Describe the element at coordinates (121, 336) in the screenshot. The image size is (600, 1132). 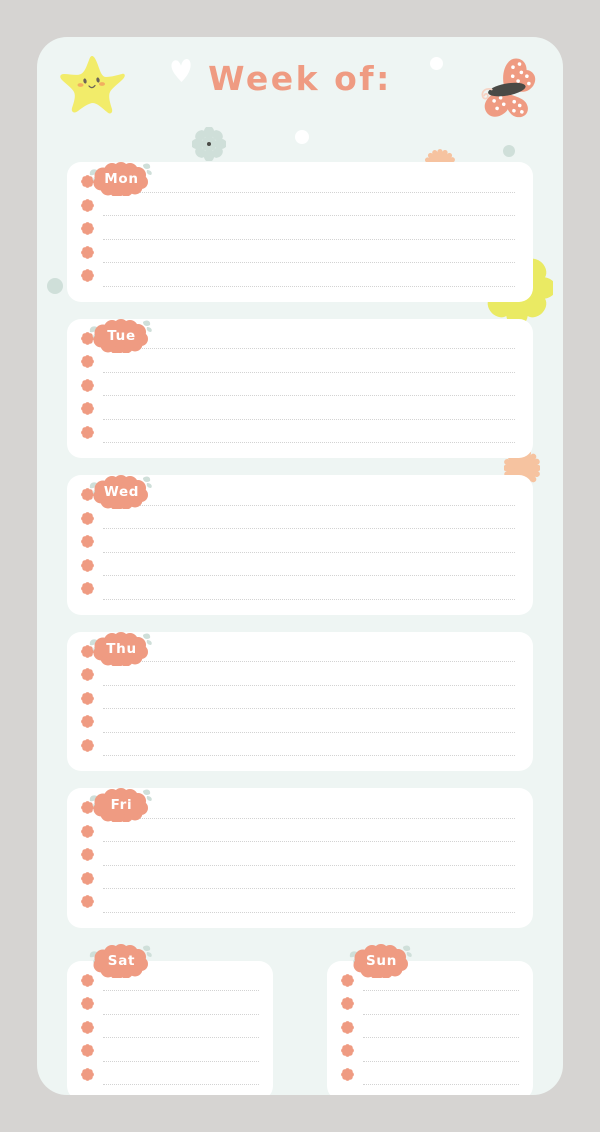
I see `day-badge-tue: Tue` at that location.